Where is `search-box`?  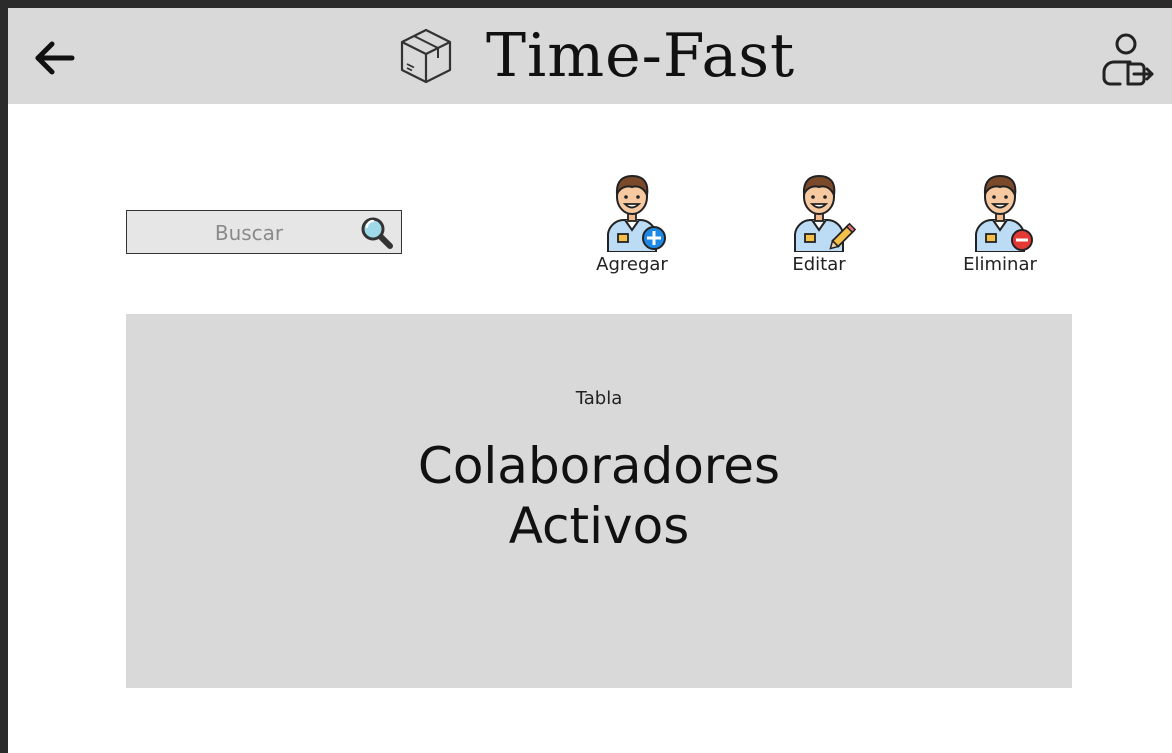
search-box is located at coordinates (264, 232).